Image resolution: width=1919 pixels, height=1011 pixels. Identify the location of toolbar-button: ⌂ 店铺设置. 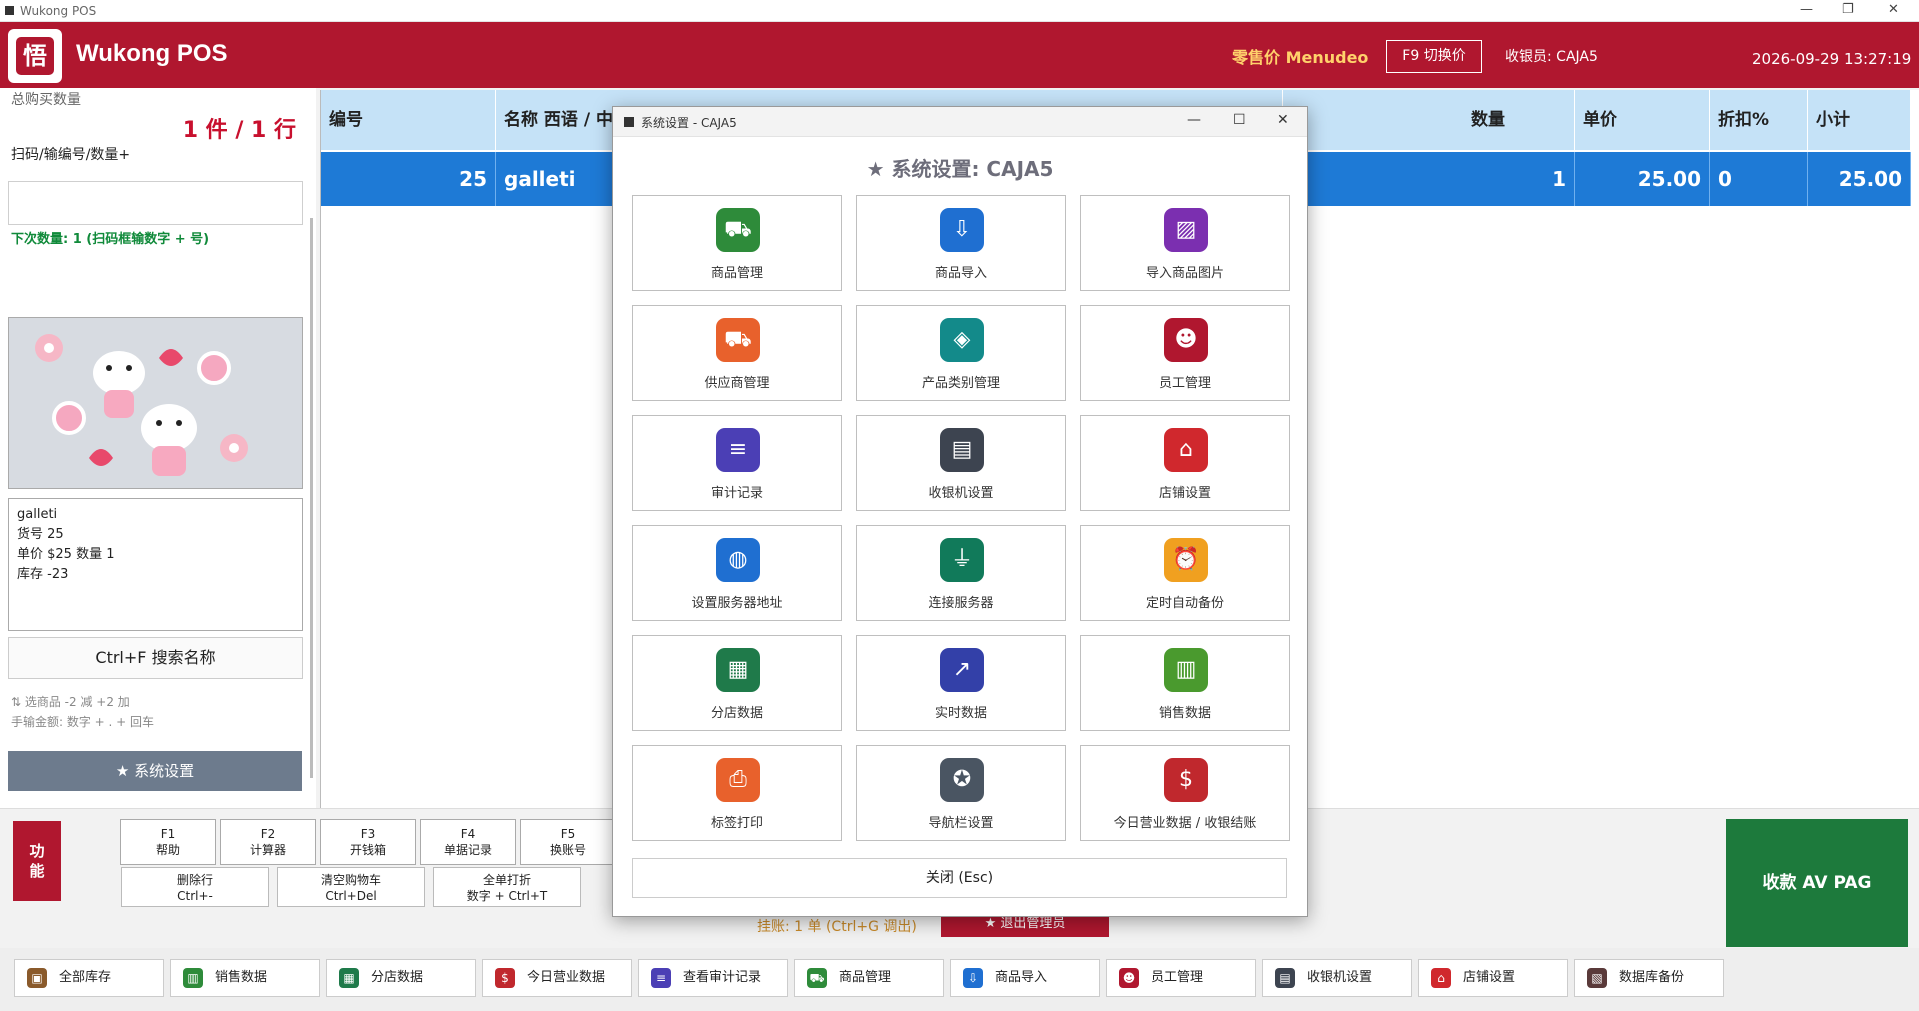
(1493, 978).